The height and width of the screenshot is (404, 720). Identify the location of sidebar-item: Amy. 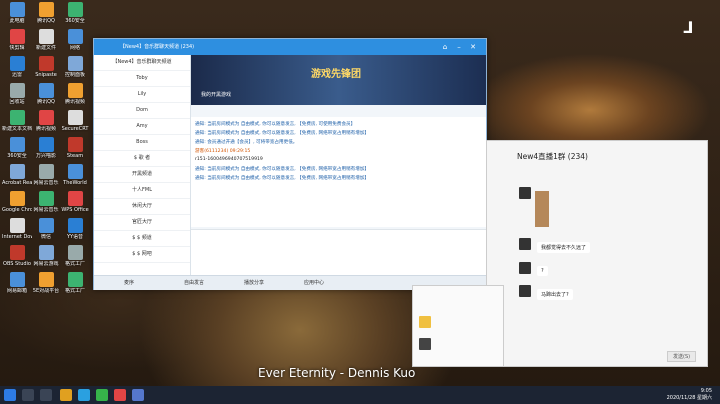
(142, 127).